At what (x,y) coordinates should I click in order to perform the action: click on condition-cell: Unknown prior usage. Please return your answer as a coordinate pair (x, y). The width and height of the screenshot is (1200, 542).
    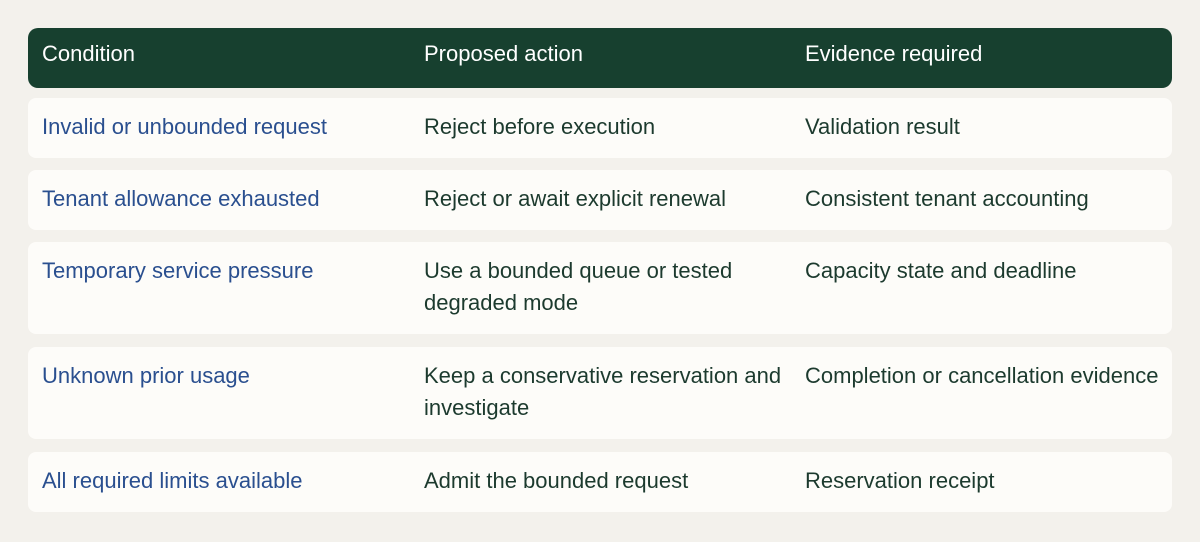
    Looking at the image, I should click on (146, 375).